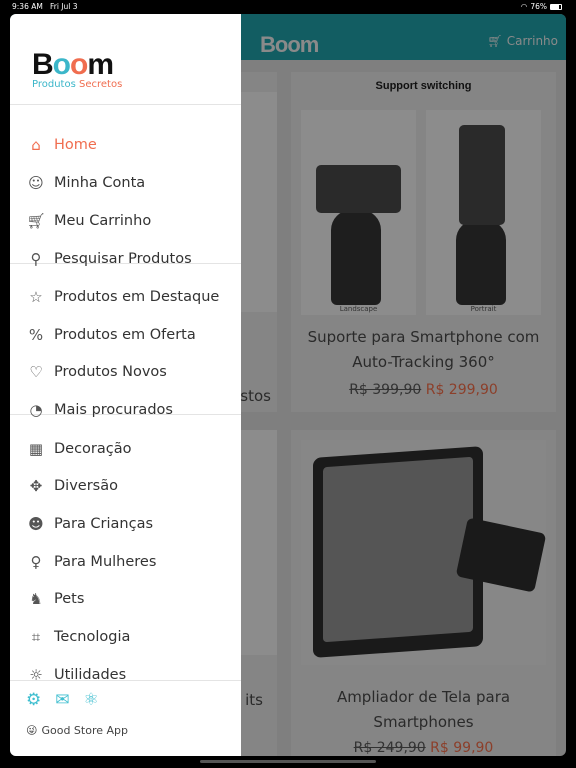 This screenshot has width=576, height=768. I want to click on menu-item-utilidades: ☼ Utilidades, so click(125, 675).